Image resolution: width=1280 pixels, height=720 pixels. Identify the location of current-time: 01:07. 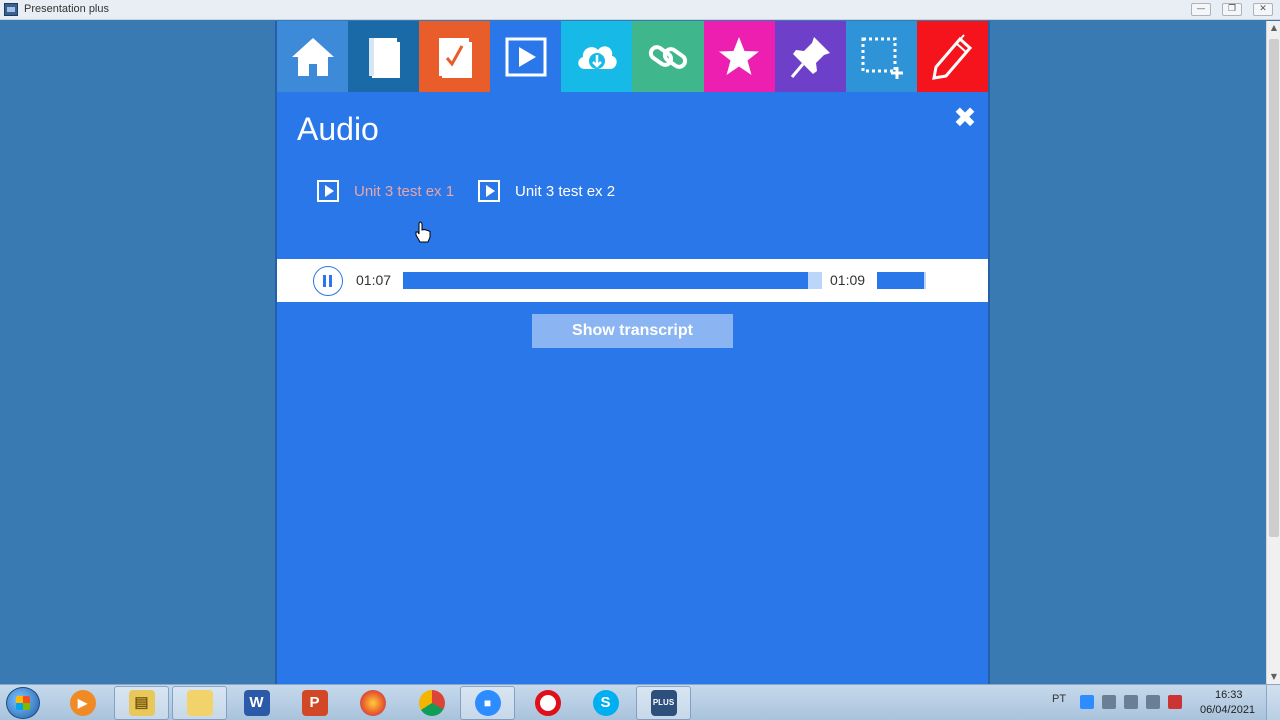
(374, 280).